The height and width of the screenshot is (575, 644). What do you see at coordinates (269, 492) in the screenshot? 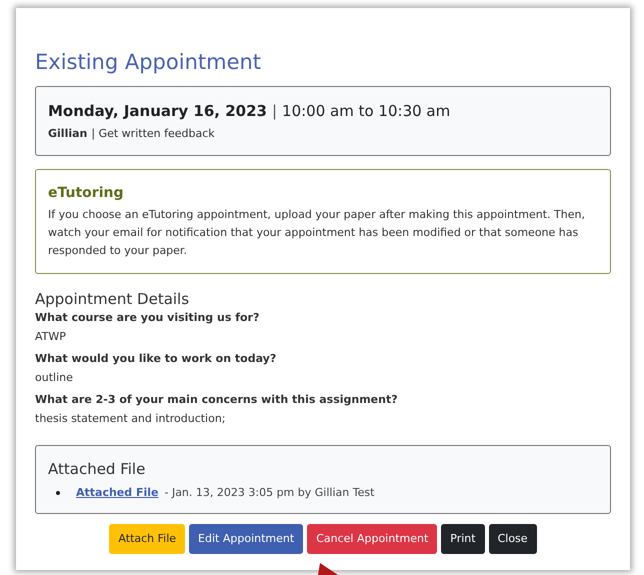
I see `file-info: - Jan. 13, 2023 3:05 pm by Gillian Test` at bounding box center [269, 492].